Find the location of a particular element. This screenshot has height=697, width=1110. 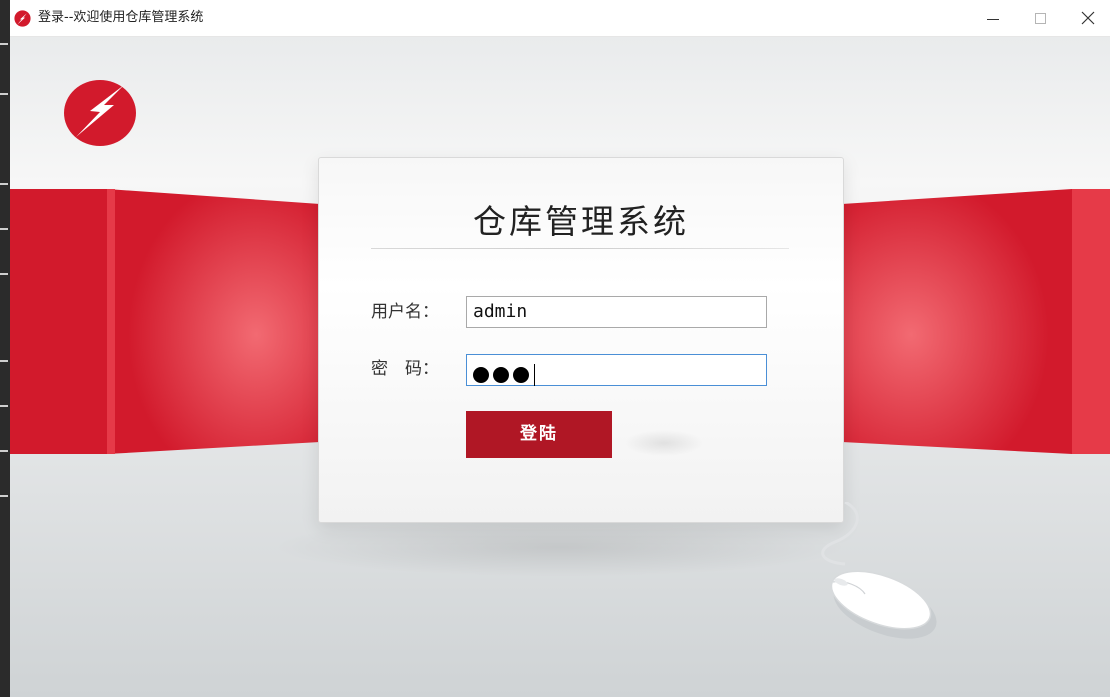

mouse-illustration is located at coordinates (879, 570).